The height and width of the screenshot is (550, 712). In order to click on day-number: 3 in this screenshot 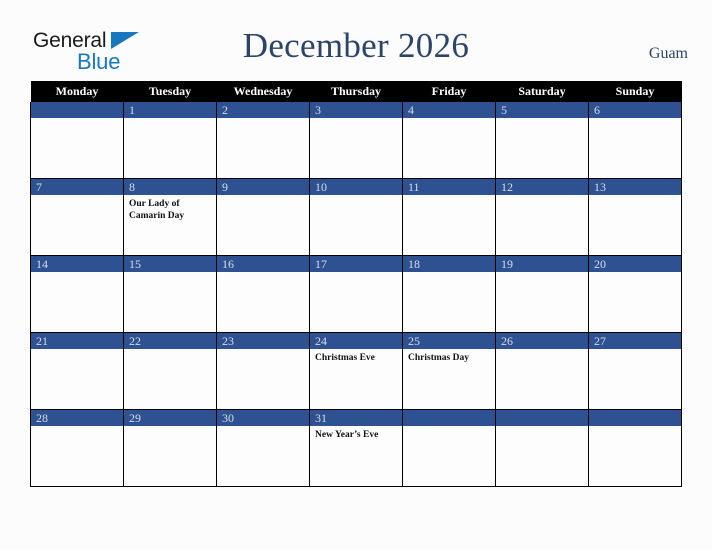, I will do `click(318, 110)`.